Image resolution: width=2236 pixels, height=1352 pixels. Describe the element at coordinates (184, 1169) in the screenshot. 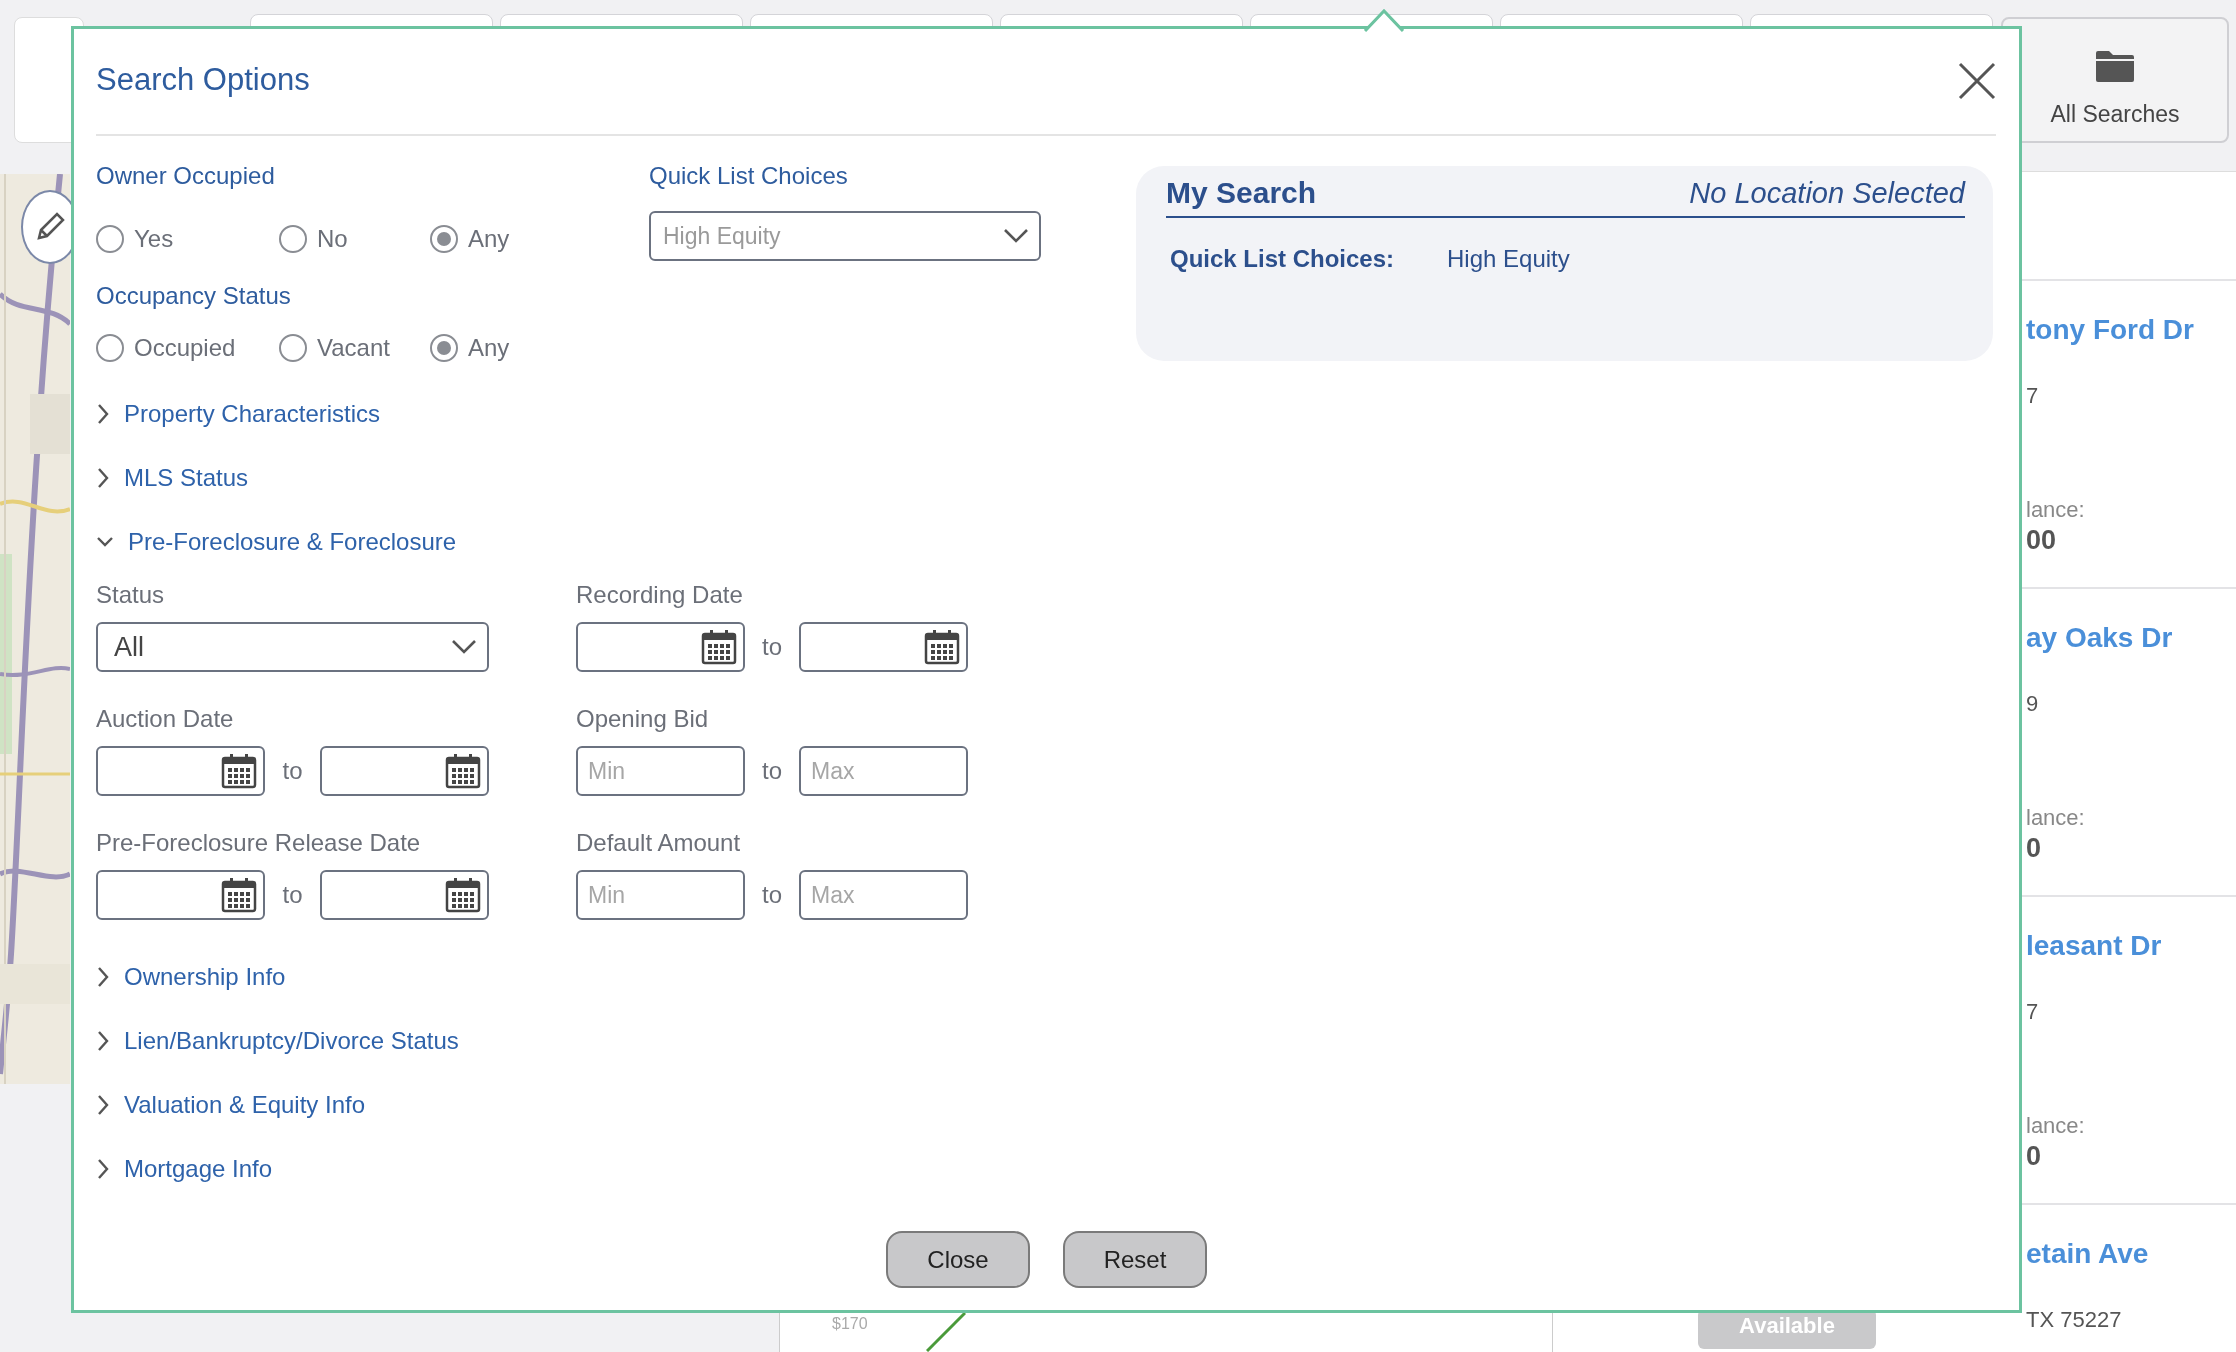

I see `section-toggle: Mortgage Info` at that location.